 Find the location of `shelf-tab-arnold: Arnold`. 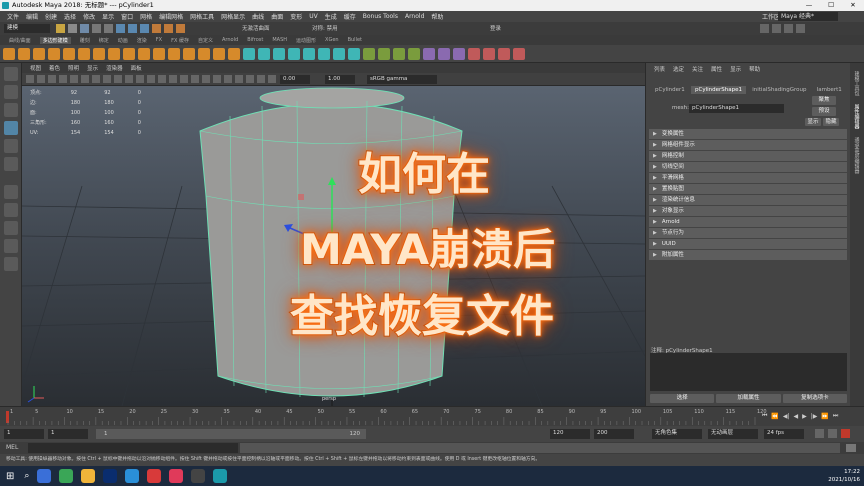

shelf-tab-arnold: Arnold is located at coordinates (230, 40).